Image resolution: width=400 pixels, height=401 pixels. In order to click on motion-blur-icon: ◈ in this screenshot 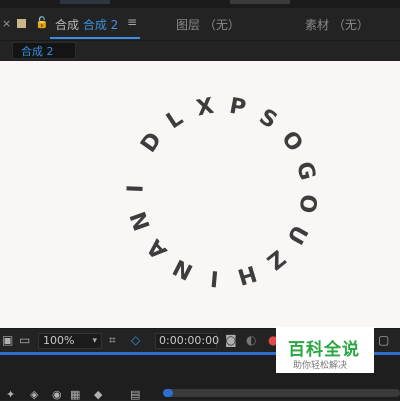, I will do `click(34, 394)`.